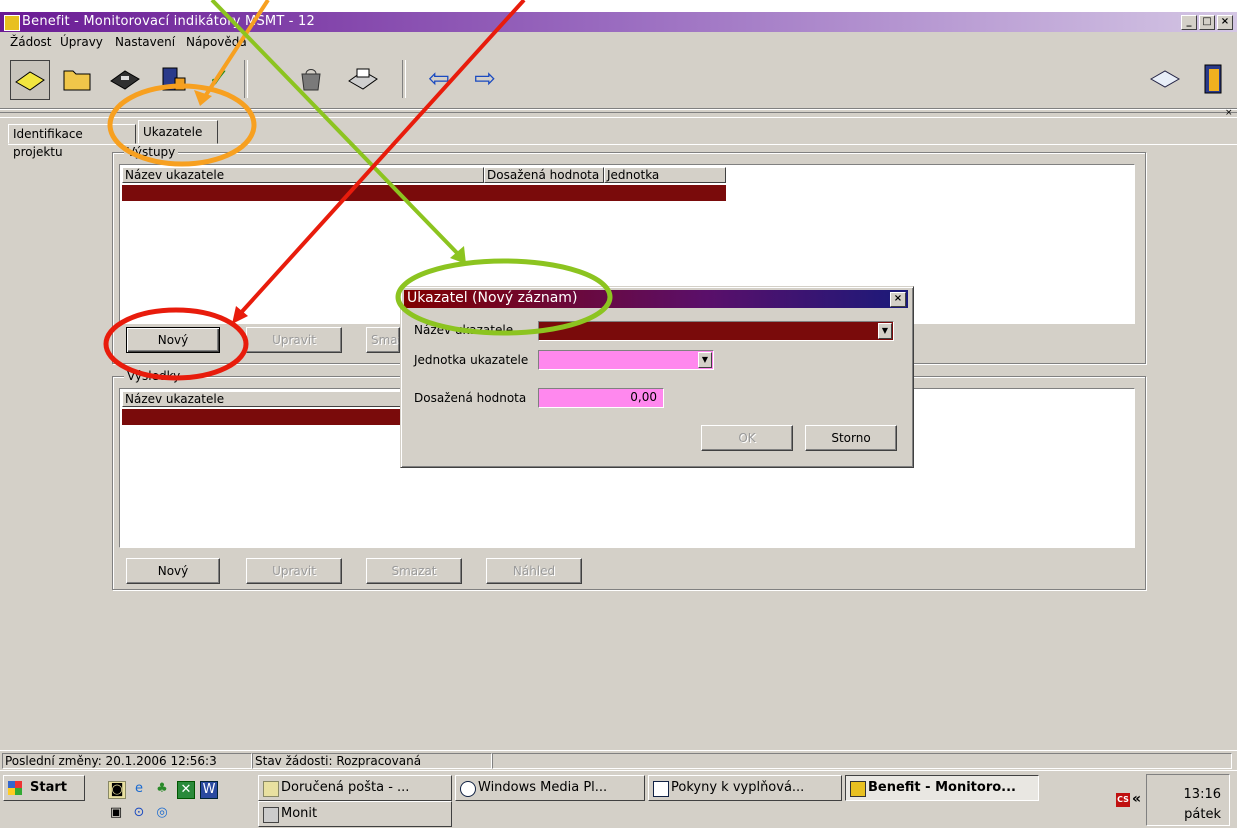  I want to click on dialog-titlebar: Ukazatel (Nový záznam) ×, so click(656, 299).